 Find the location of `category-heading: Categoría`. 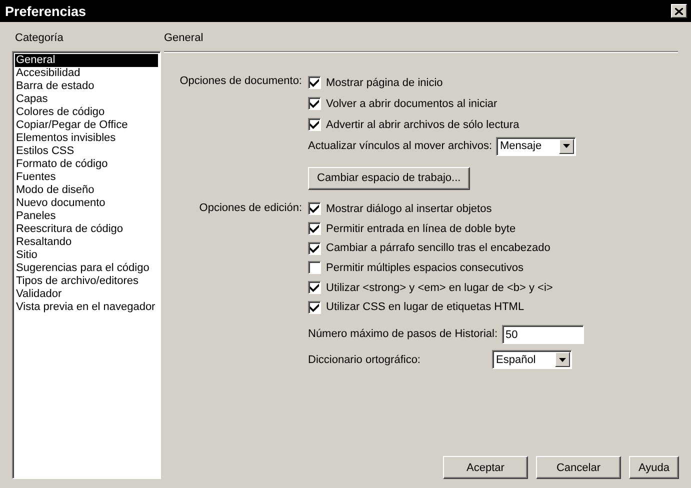

category-heading: Categoría is located at coordinates (39, 39).